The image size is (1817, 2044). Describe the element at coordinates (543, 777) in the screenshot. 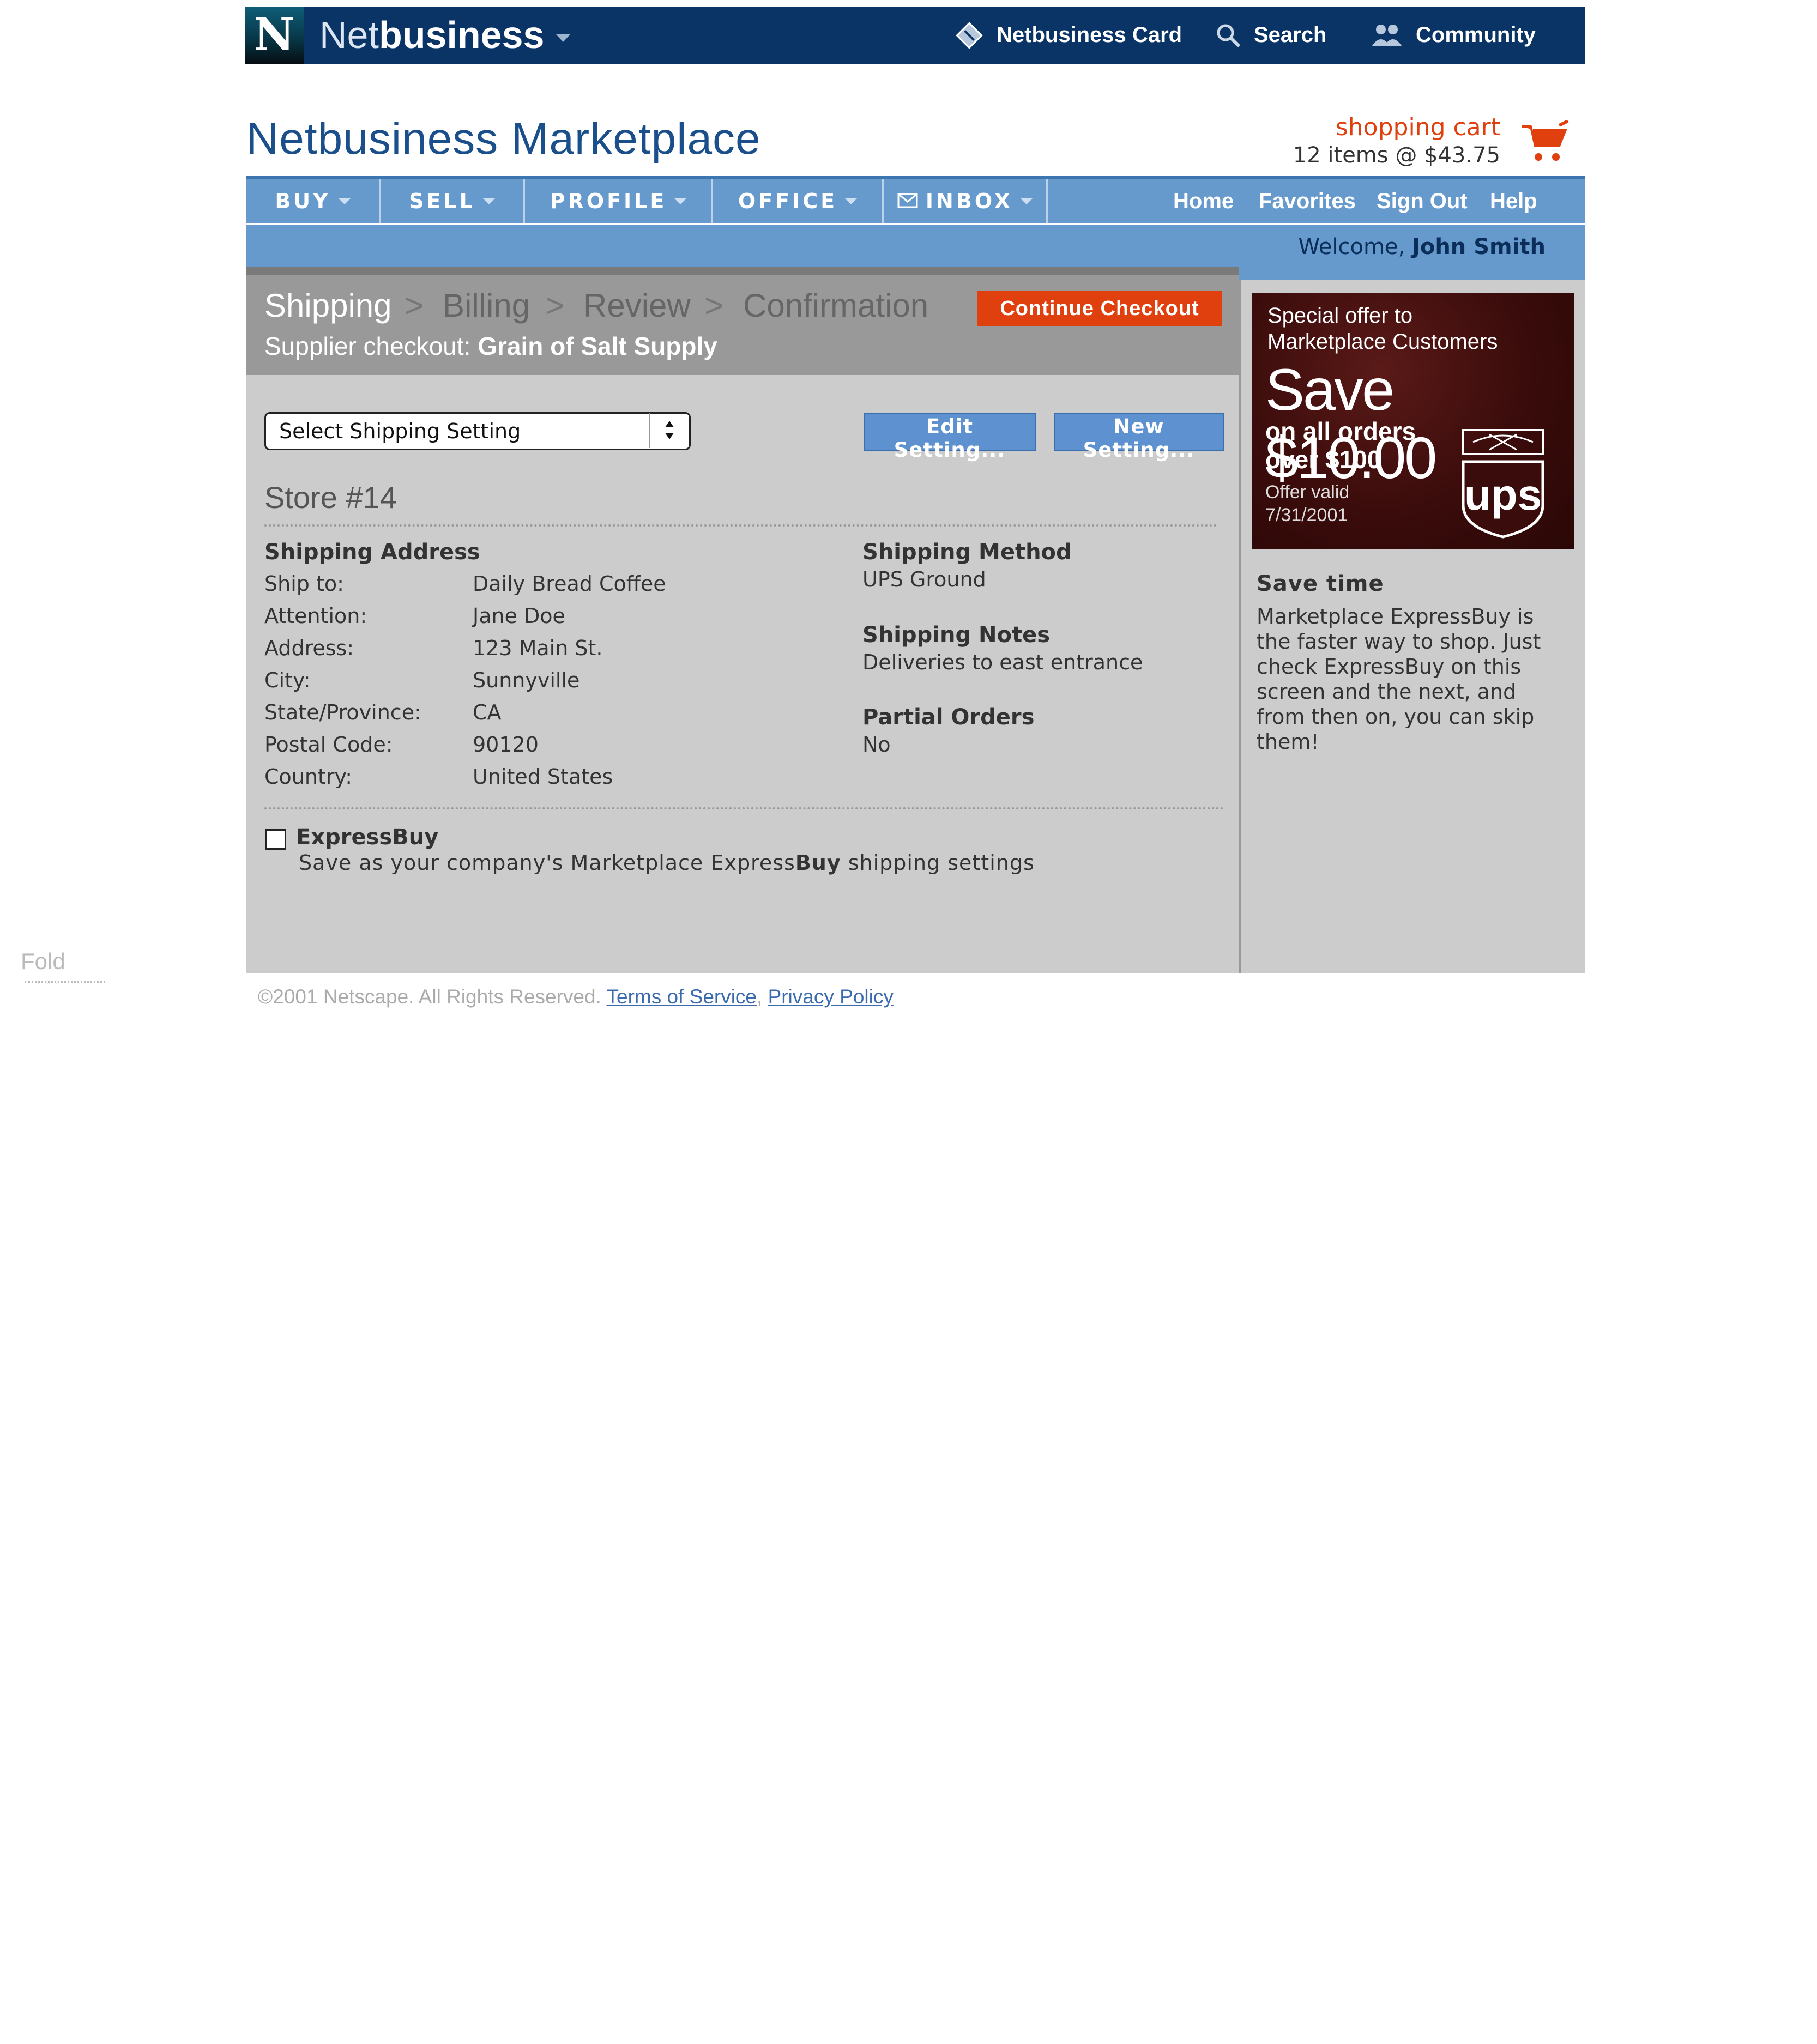

I see `country-value: United States` at that location.